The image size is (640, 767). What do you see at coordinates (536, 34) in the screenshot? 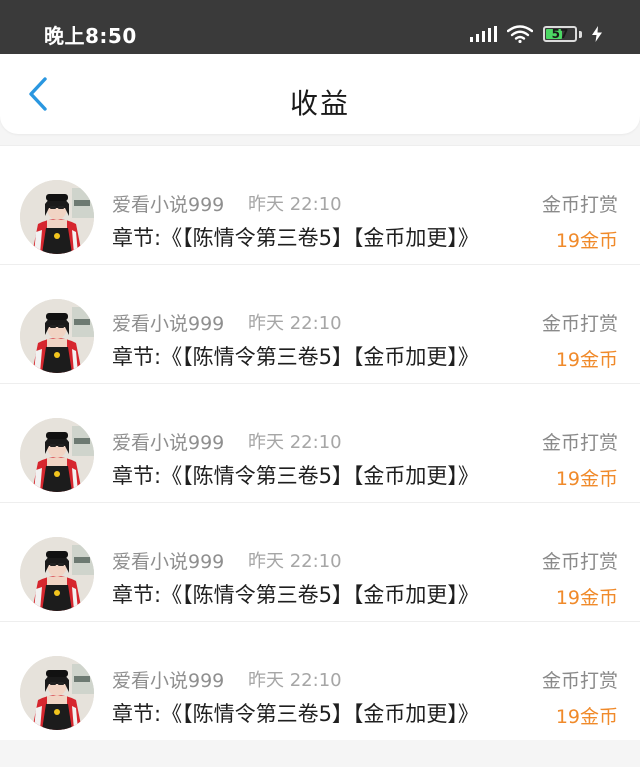
I see `status-icons: 57` at bounding box center [536, 34].